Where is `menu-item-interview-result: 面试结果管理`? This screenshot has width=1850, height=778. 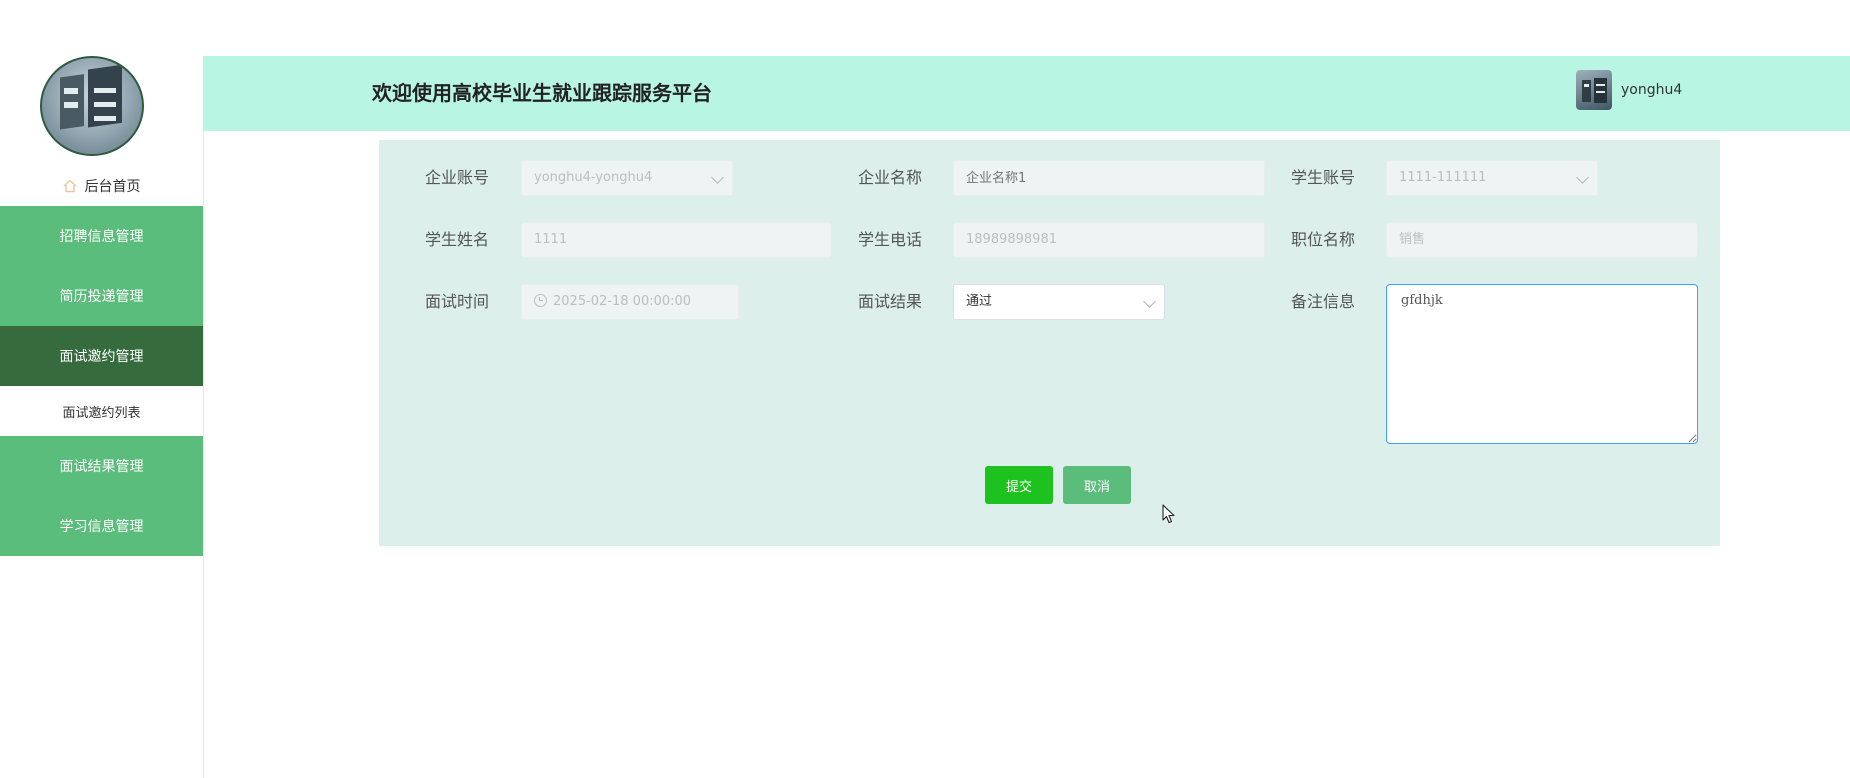
menu-item-interview-result: 面试结果管理 is located at coordinates (101, 466).